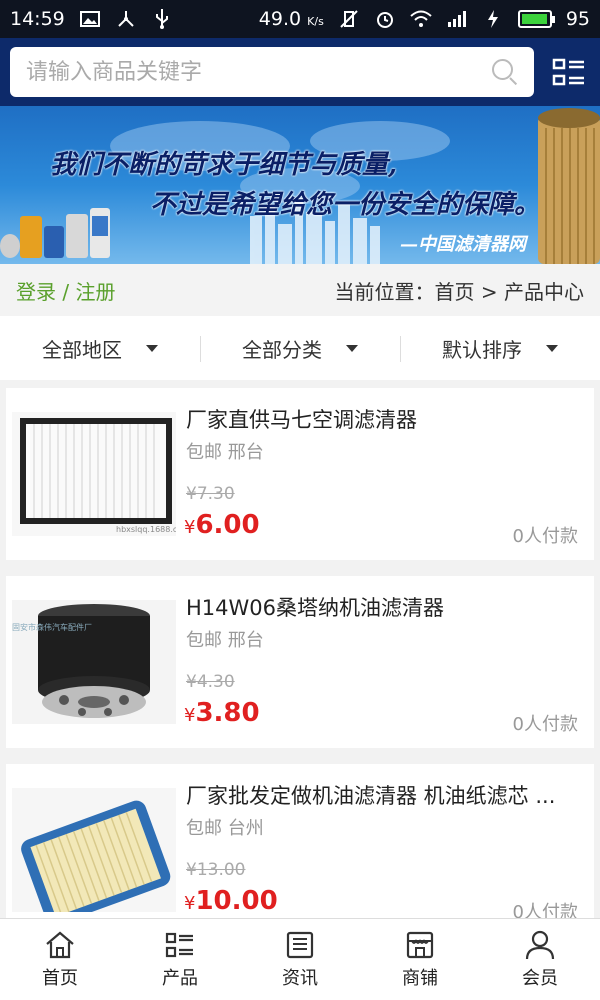 This screenshot has width=600, height=1000. What do you see at coordinates (65, 290) in the screenshot?
I see `login-register-link: 登录 / 注册` at bounding box center [65, 290].